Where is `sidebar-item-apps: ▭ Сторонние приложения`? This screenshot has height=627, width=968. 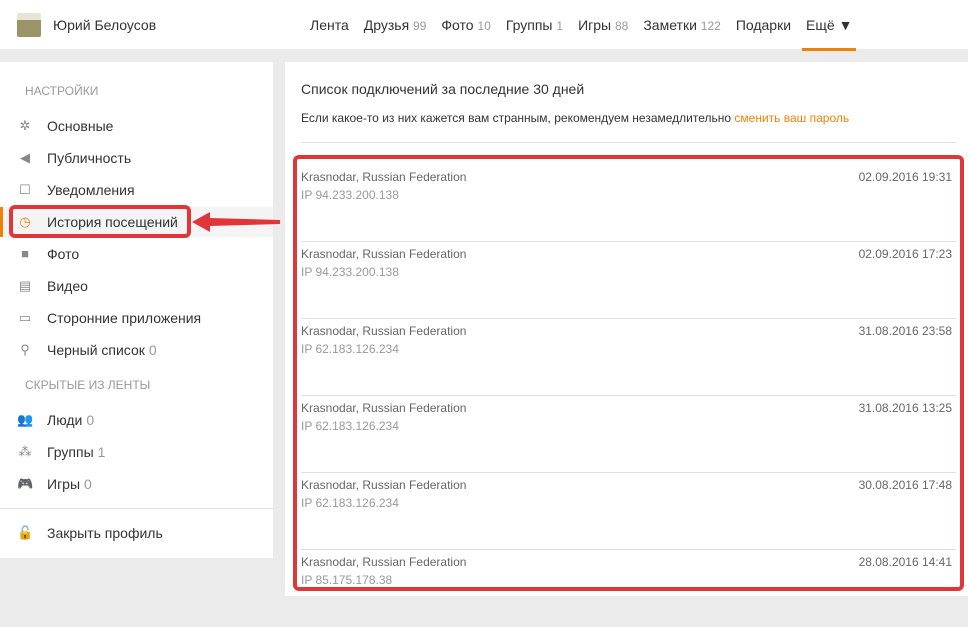
sidebar-item-apps: ▭ Сторонние приложения is located at coordinates (136, 318).